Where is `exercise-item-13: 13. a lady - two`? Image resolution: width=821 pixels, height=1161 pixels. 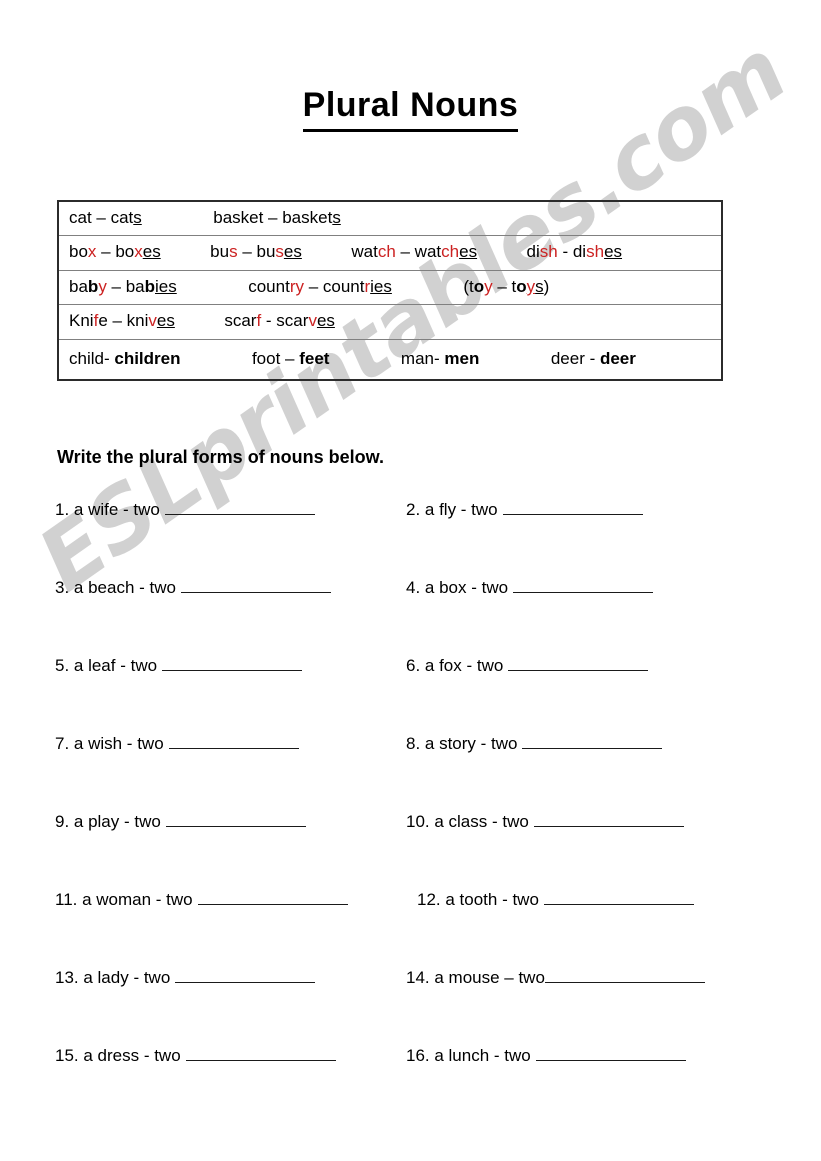 exercise-item-13: 13. a lady - two is located at coordinates (185, 978).